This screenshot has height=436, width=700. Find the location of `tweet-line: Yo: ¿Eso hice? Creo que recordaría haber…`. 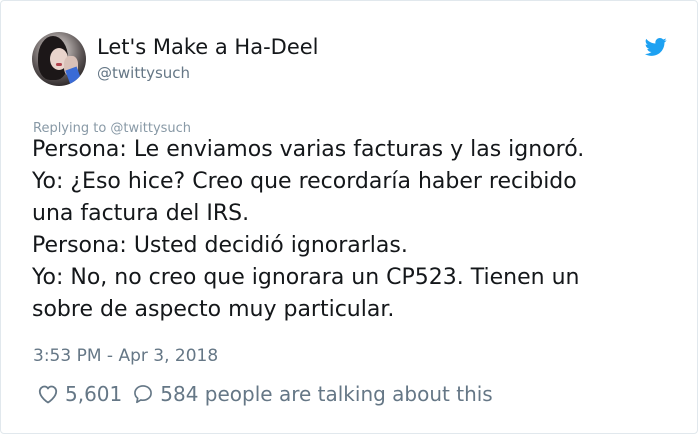

tweet-line: Yo: ¿Eso hice? Creo que recordaría haber… is located at coordinates (304, 181).